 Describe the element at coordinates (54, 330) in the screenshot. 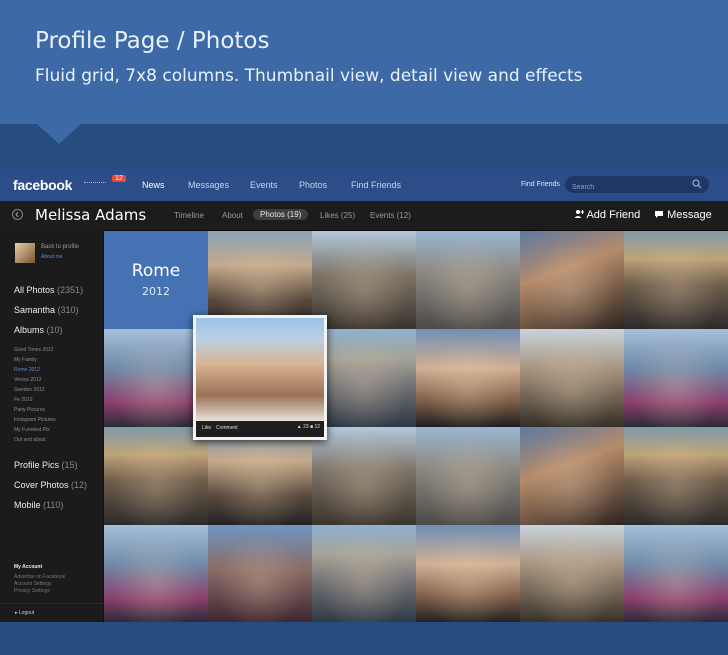

I see `sidebar-item-count: (10)` at that location.